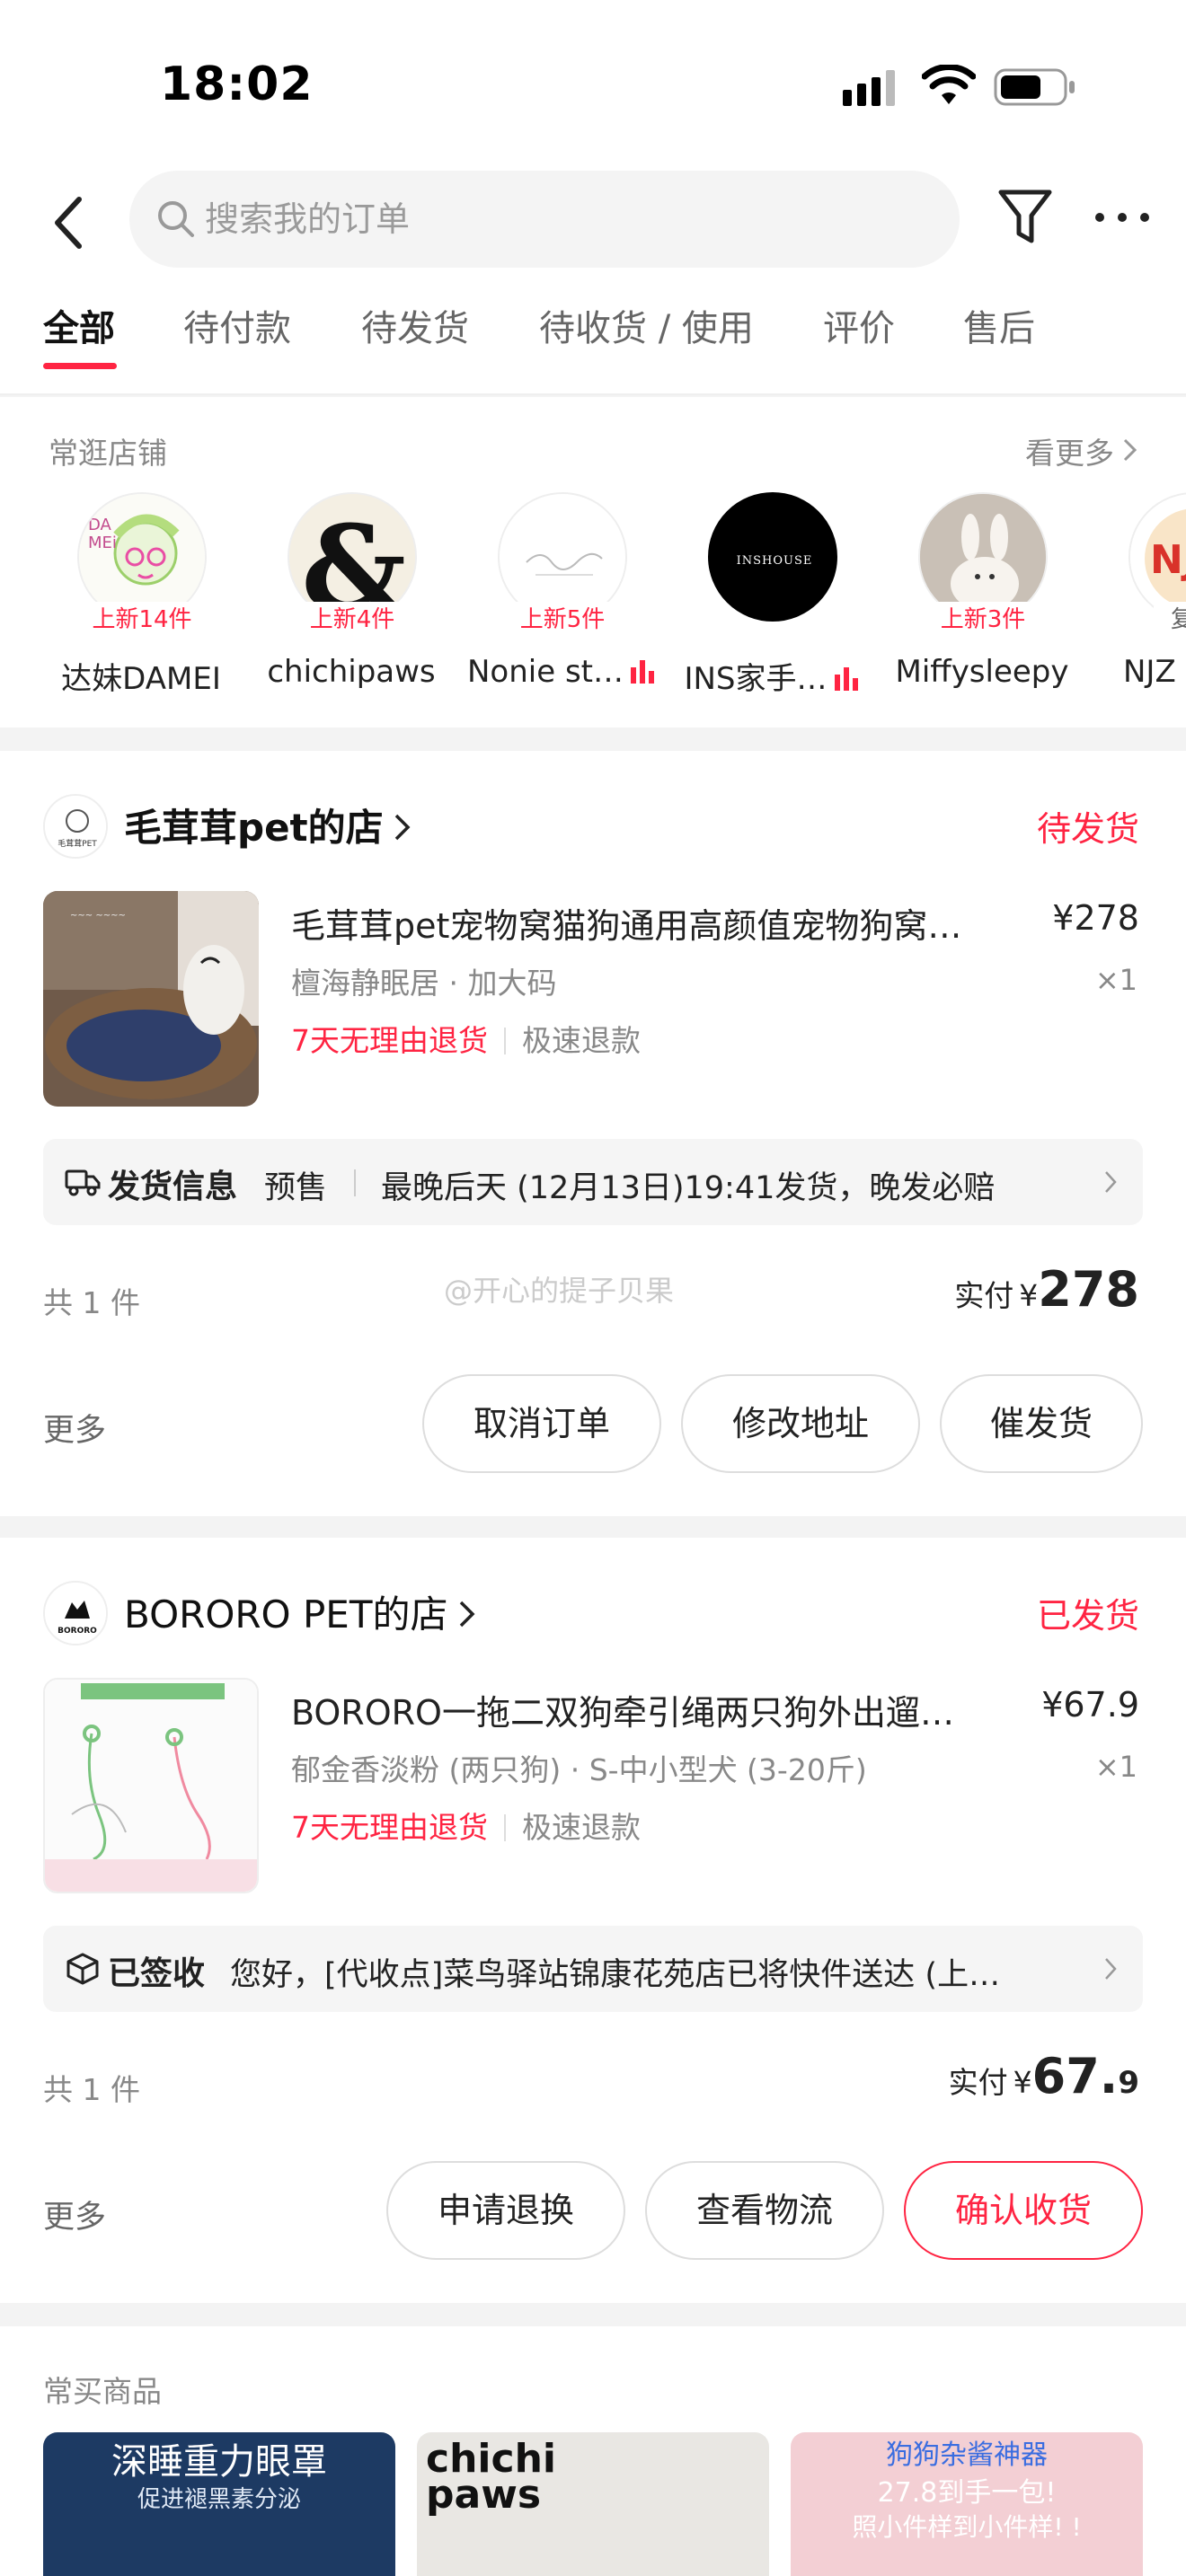  I want to click on wifi-icon, so click(949, 84).